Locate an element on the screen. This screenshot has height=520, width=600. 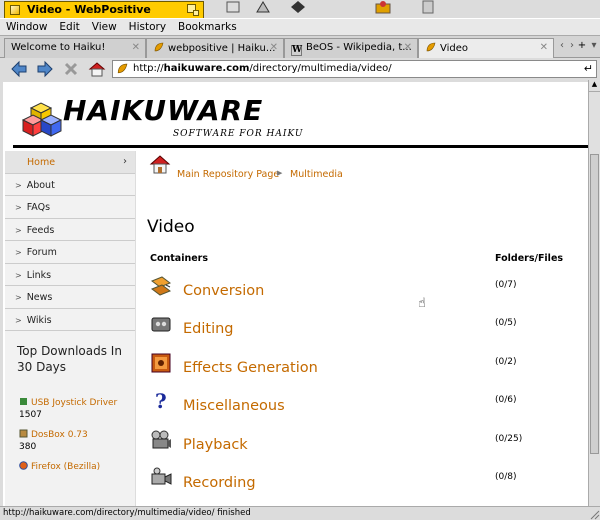
container-link: Editing is located at coordinates (208, 329).